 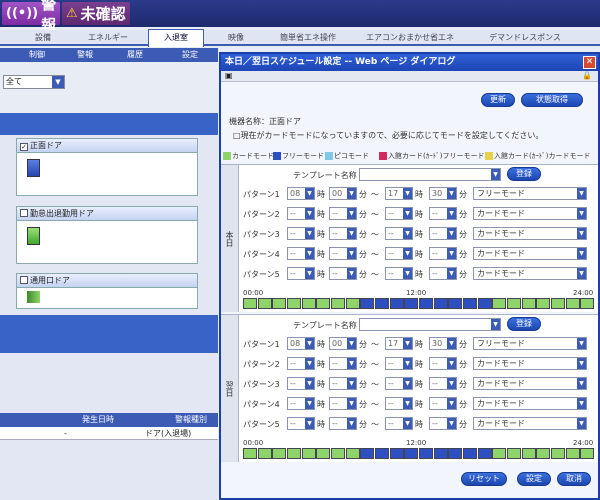 What do you see at coordinates (31, 17) in the screenshot?
I see `alarm-badge: ((•)) 警報` at bounding box center [31, 17].